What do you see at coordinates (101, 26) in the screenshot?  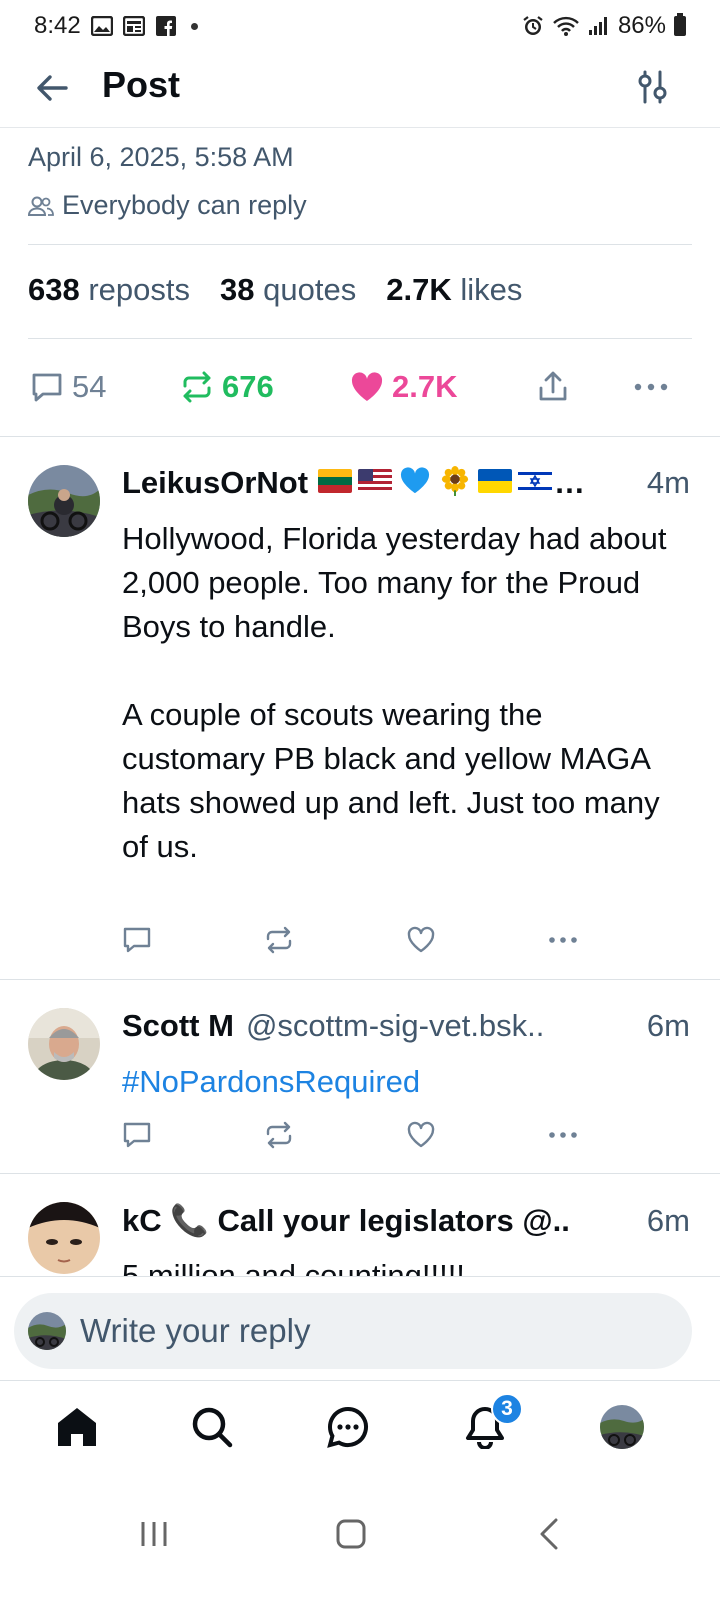 I see `gallery-icon` at bounding box center [101, 26].